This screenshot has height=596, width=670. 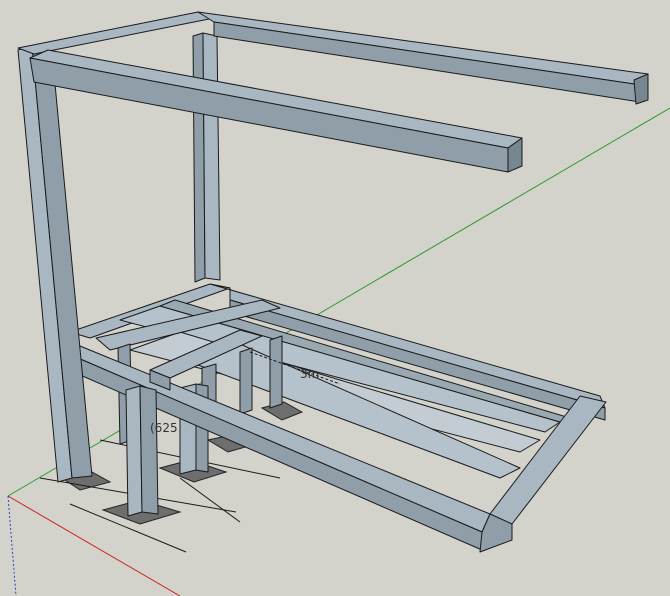 I want to click on rear-posts, so click(x=206, y=157).